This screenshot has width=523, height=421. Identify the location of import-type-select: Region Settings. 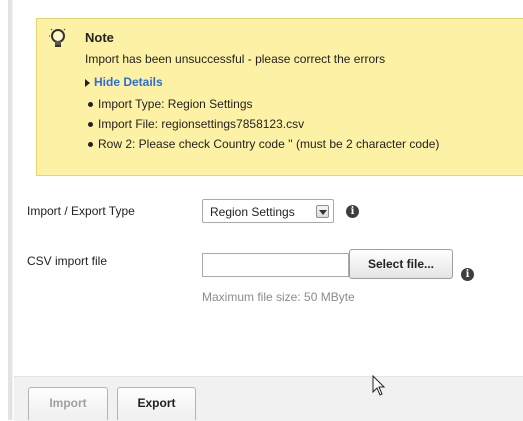
(268, 211).